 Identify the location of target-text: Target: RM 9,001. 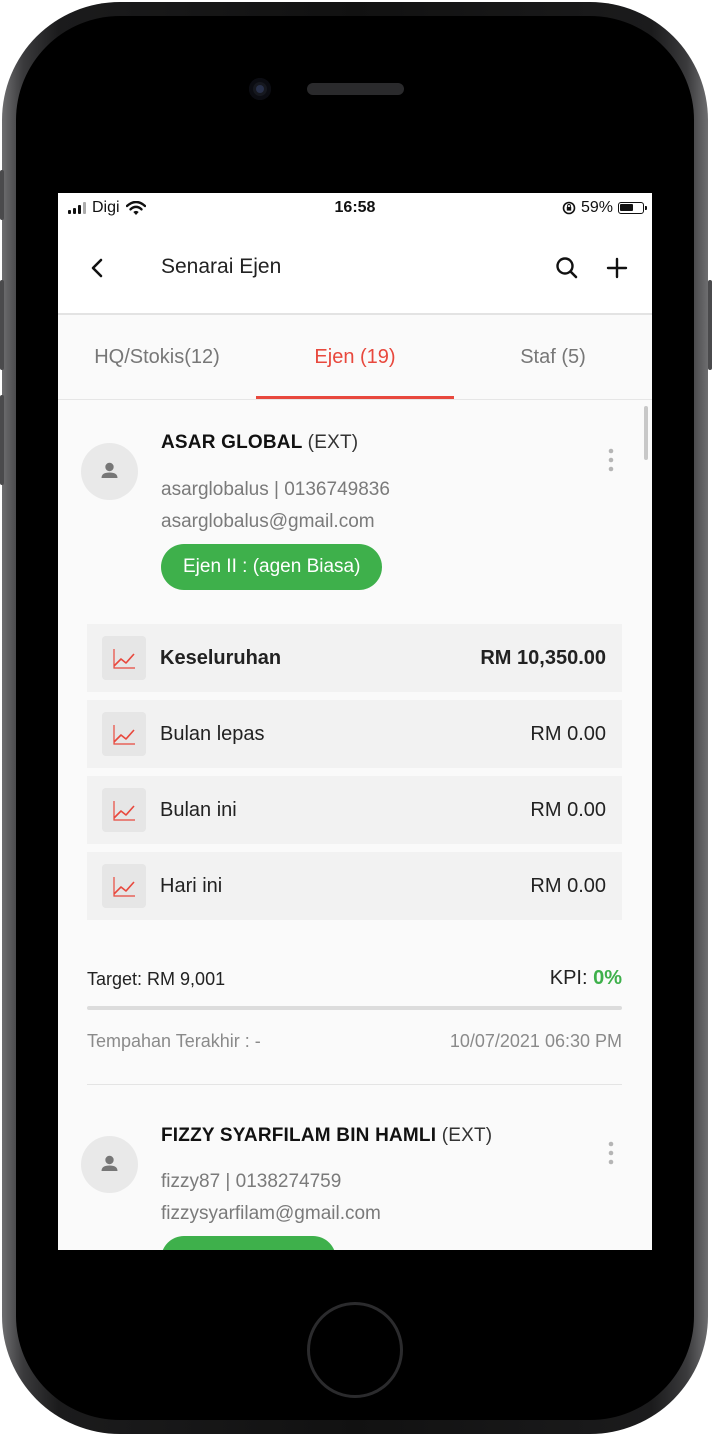
(156, 979).